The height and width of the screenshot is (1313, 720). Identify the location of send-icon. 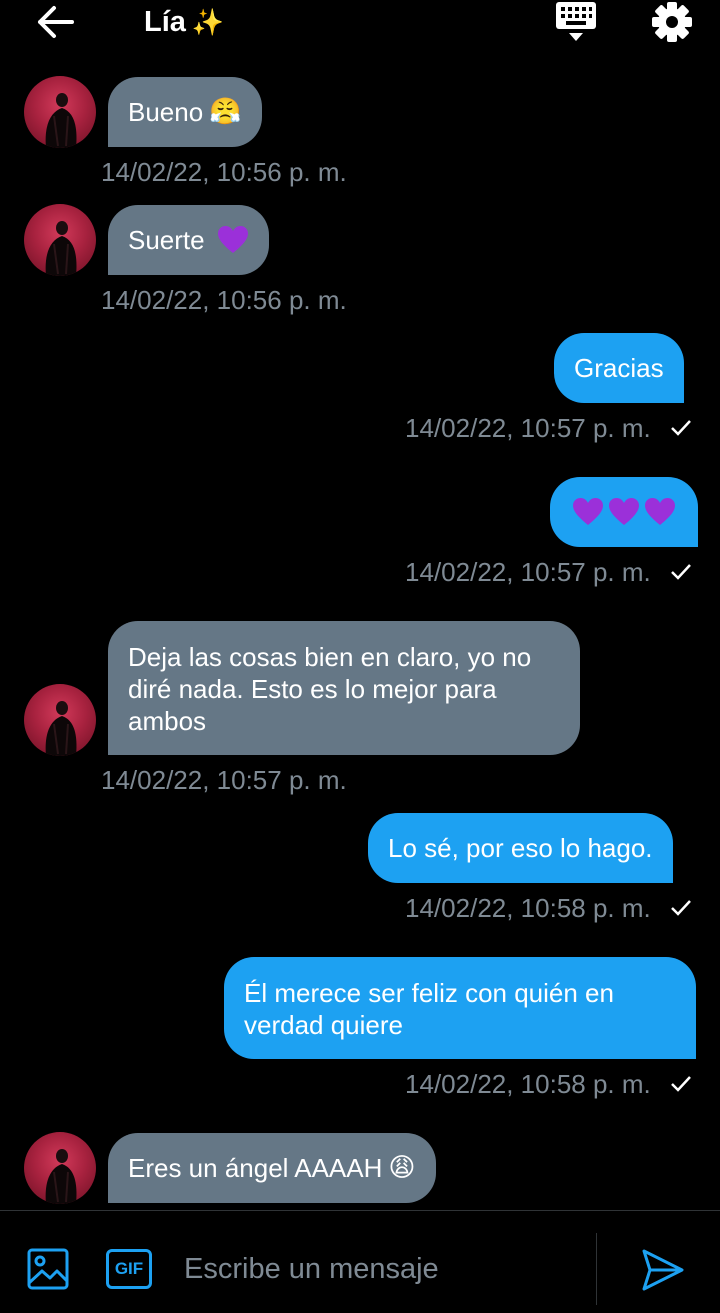
(663, 1270).